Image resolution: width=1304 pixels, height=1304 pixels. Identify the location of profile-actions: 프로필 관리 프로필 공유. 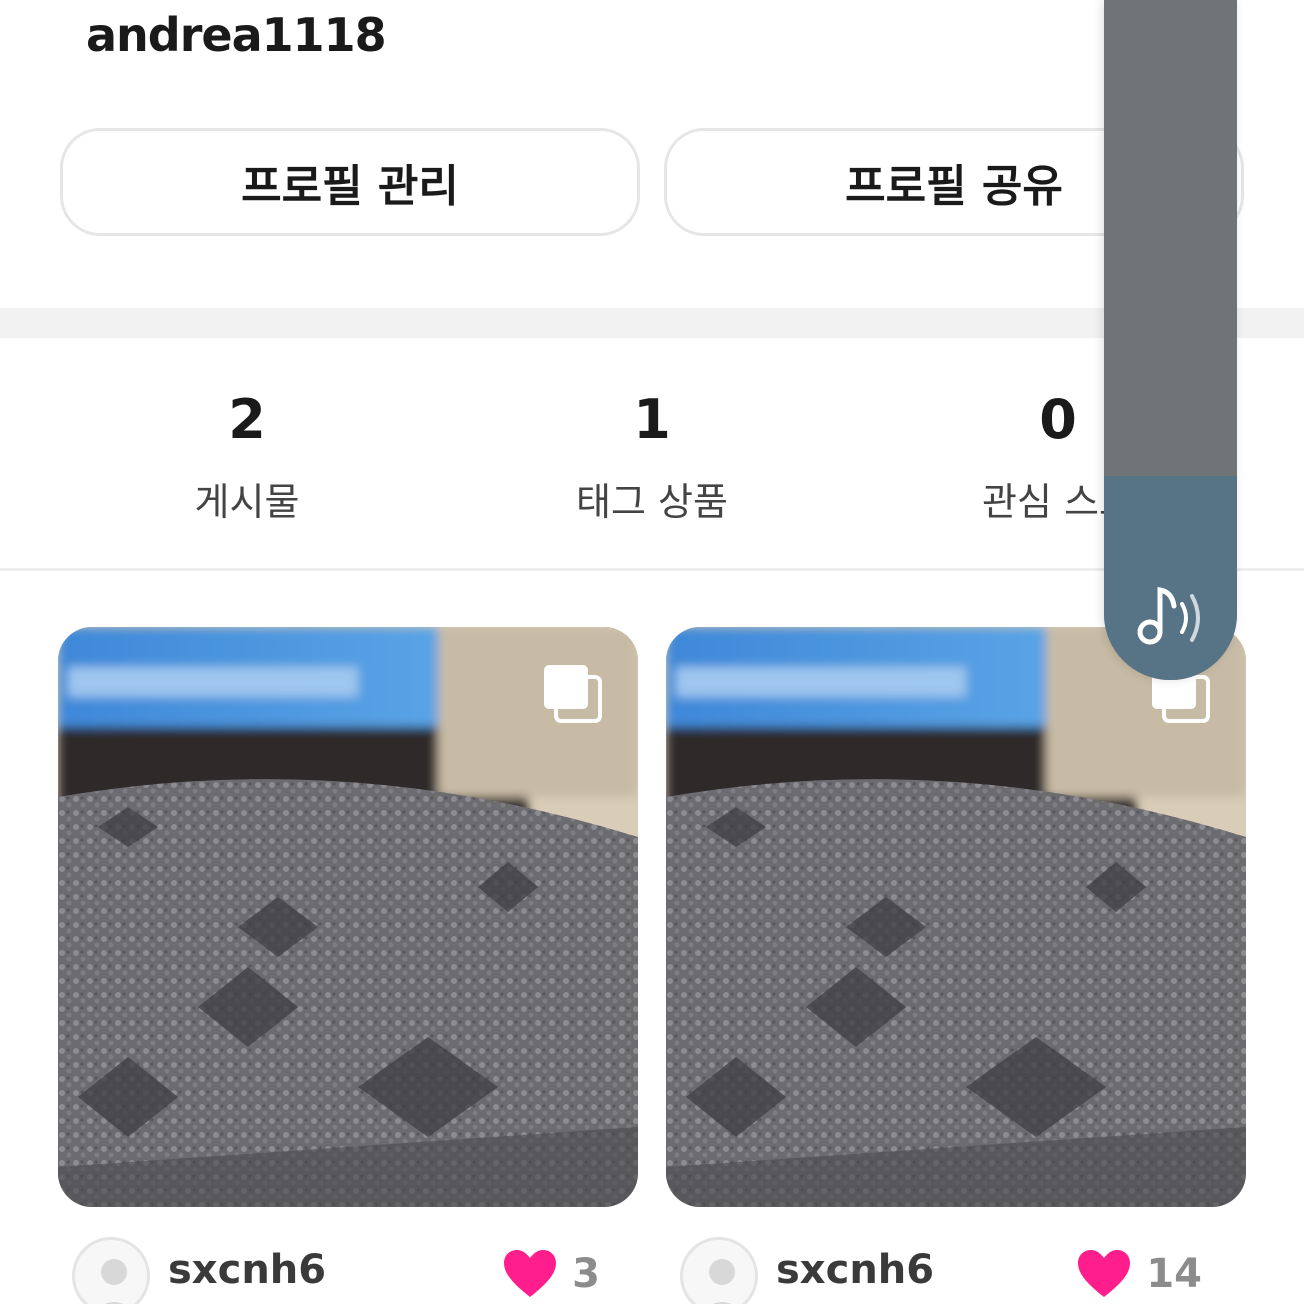
(653, 182).